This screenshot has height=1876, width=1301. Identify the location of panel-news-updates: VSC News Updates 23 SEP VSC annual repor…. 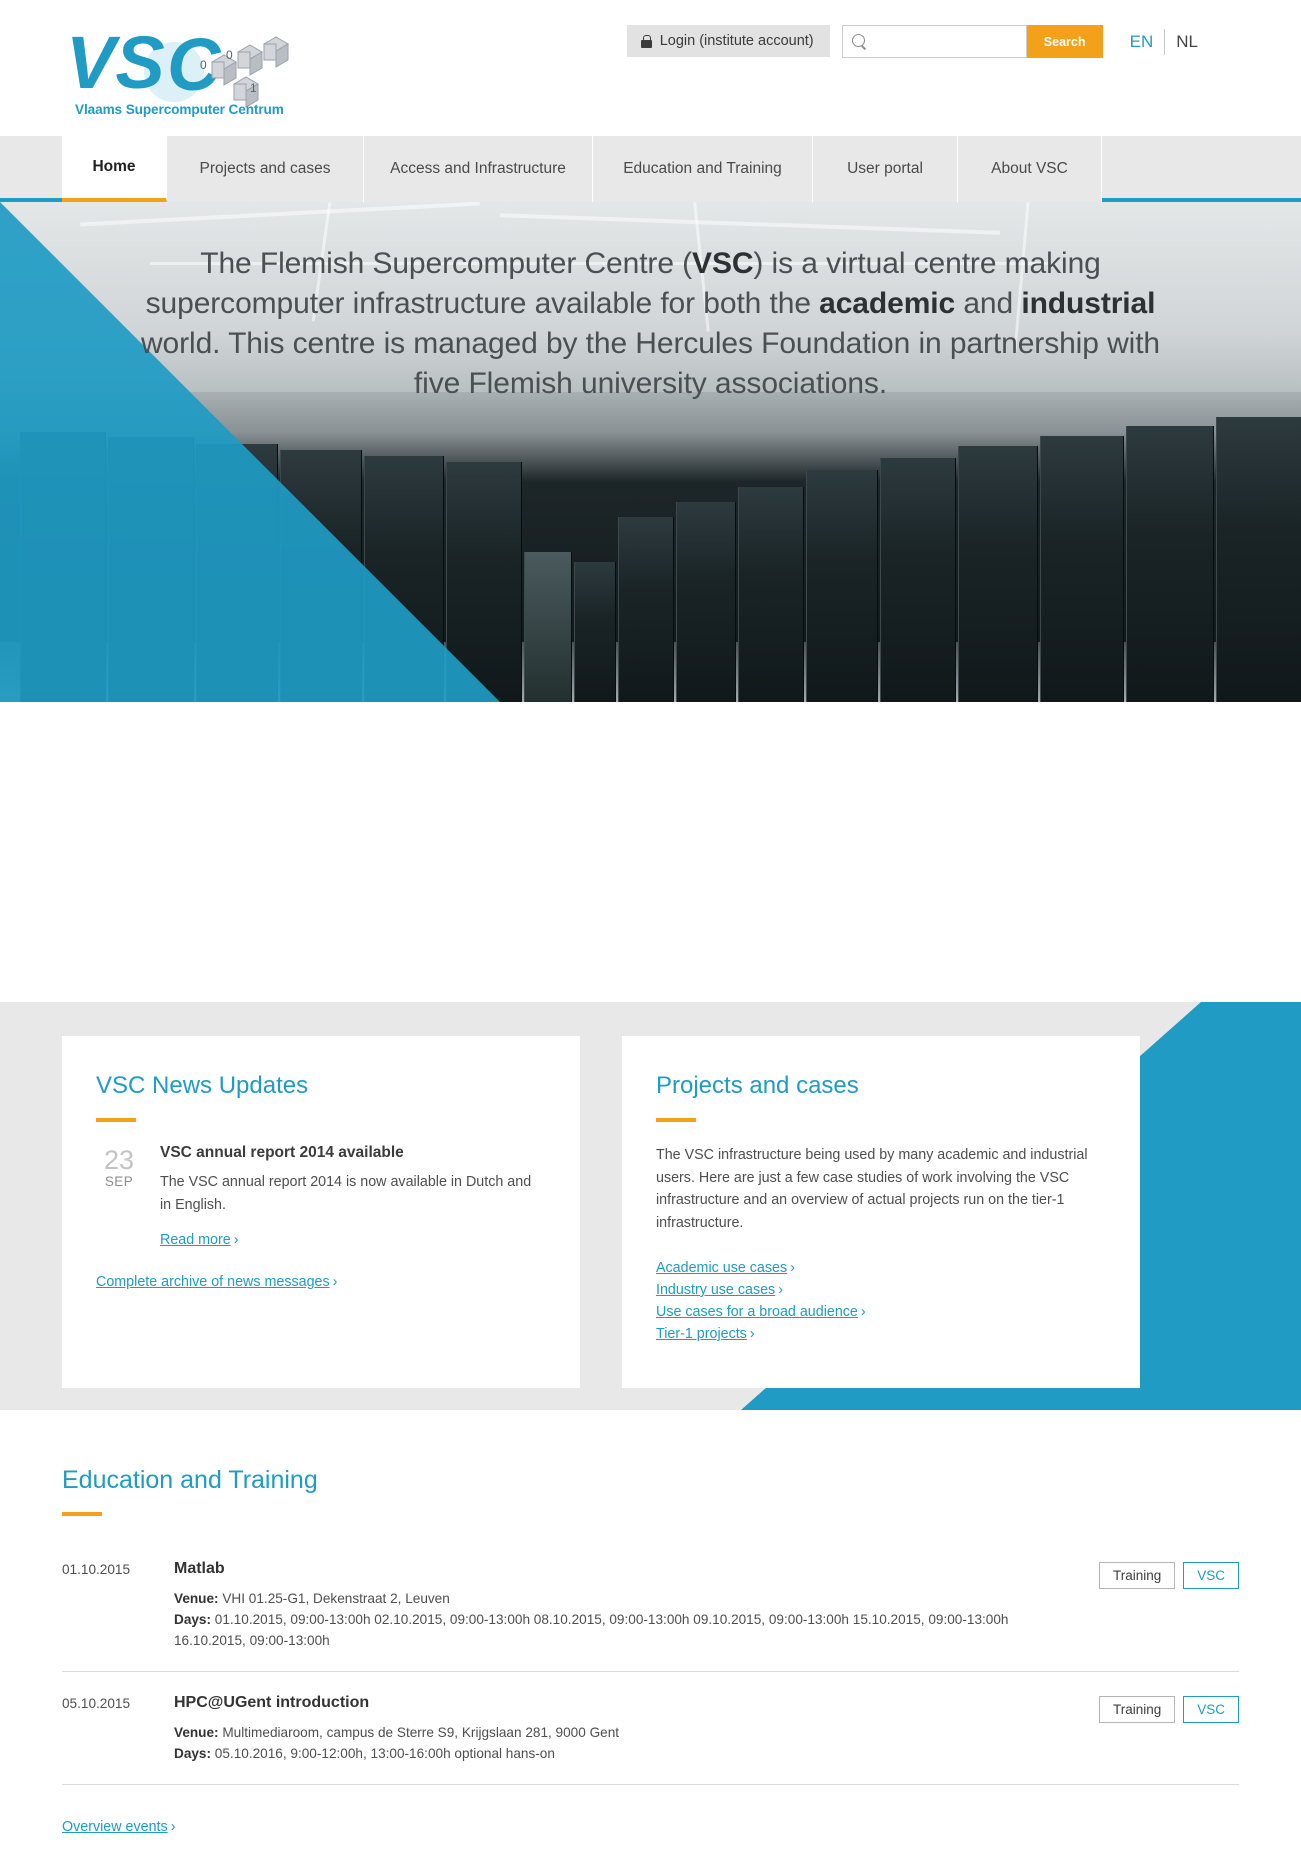
(321, 1212).